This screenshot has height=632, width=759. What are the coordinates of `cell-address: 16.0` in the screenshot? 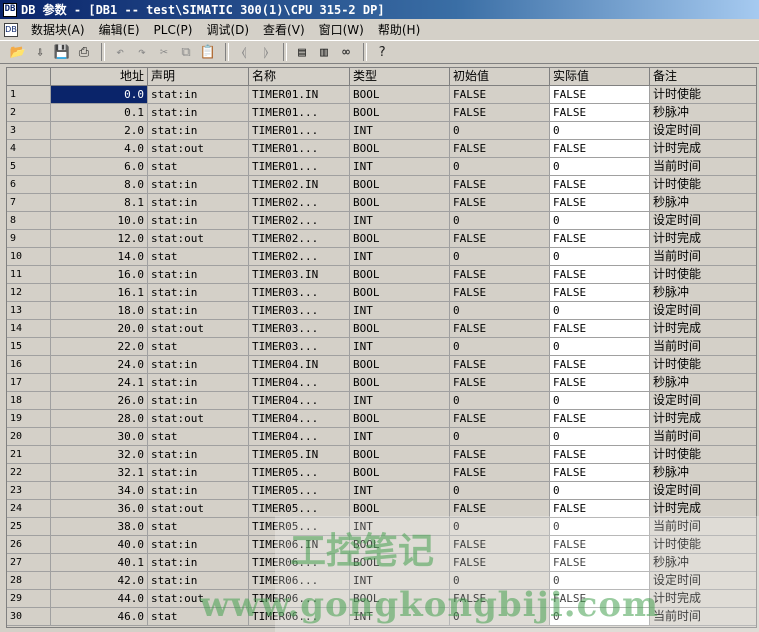 It's located at (99, 275).